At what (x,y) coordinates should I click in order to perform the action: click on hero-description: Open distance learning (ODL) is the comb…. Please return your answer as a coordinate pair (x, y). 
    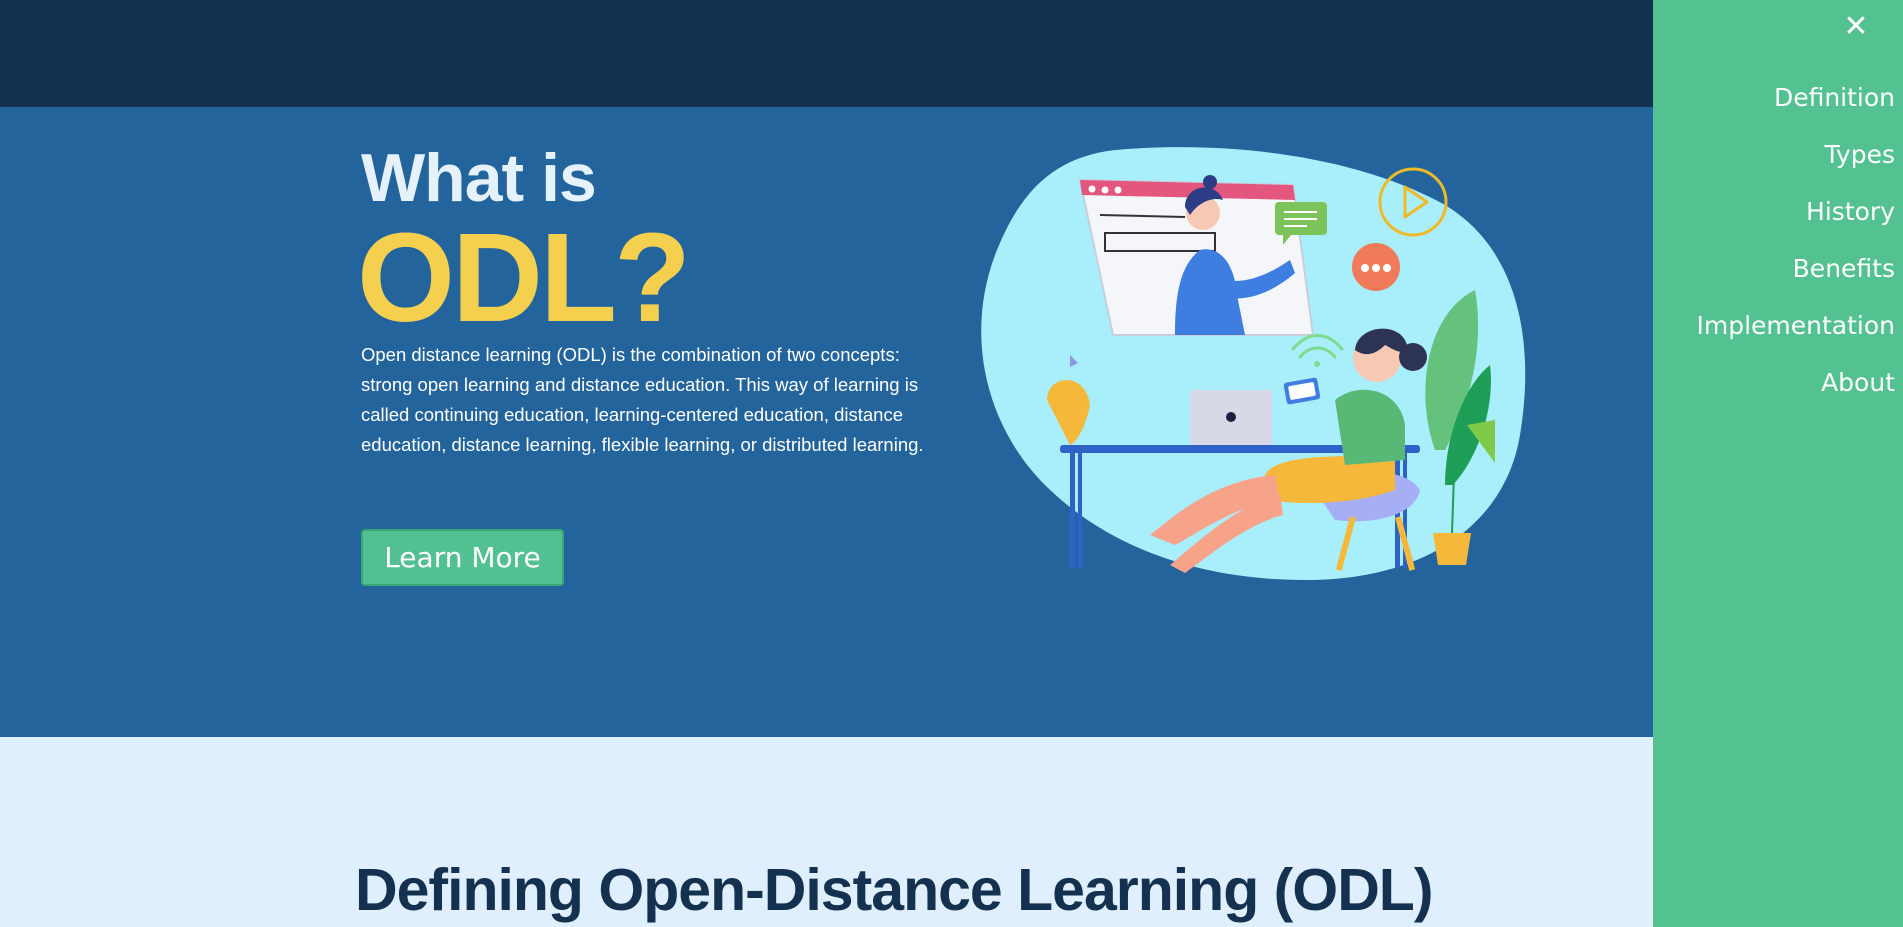
    Looking at the image, I should click on (642, 399).